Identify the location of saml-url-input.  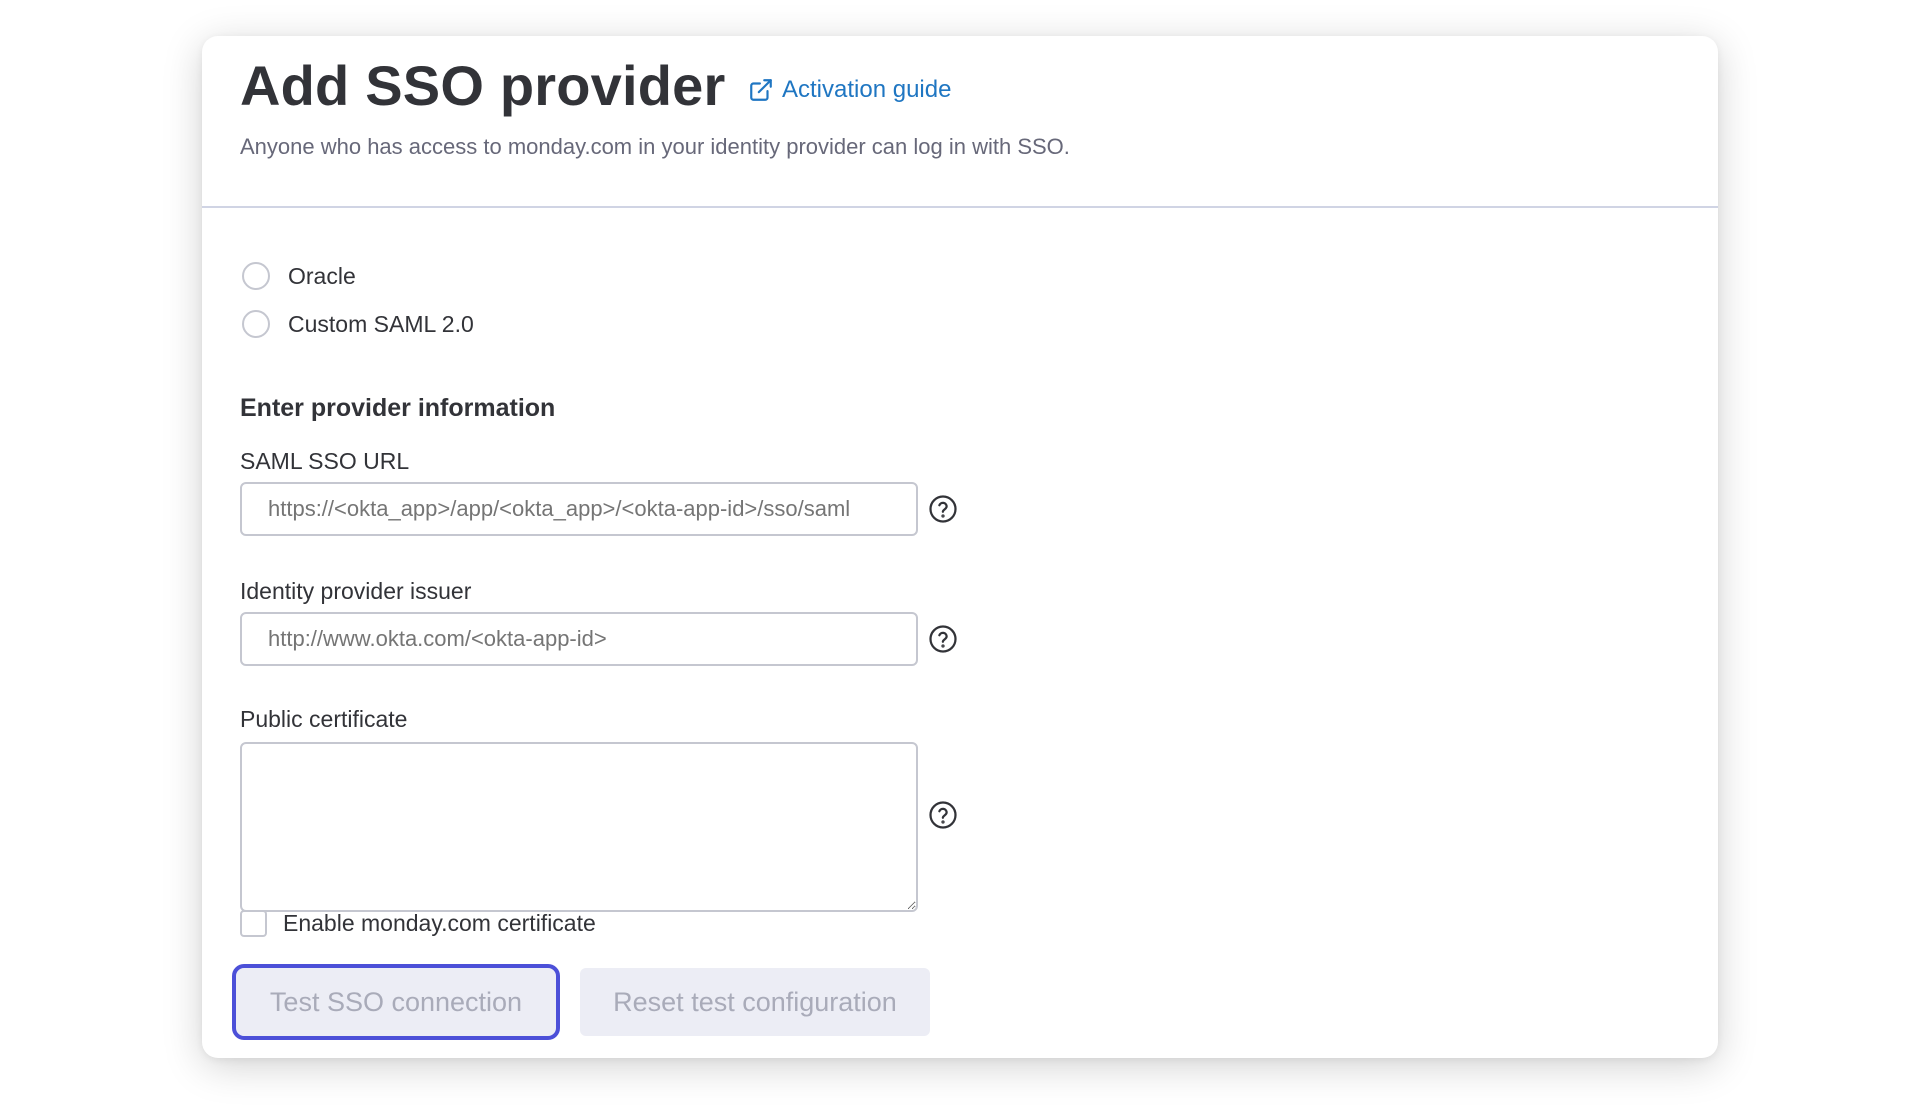
(579, 509).